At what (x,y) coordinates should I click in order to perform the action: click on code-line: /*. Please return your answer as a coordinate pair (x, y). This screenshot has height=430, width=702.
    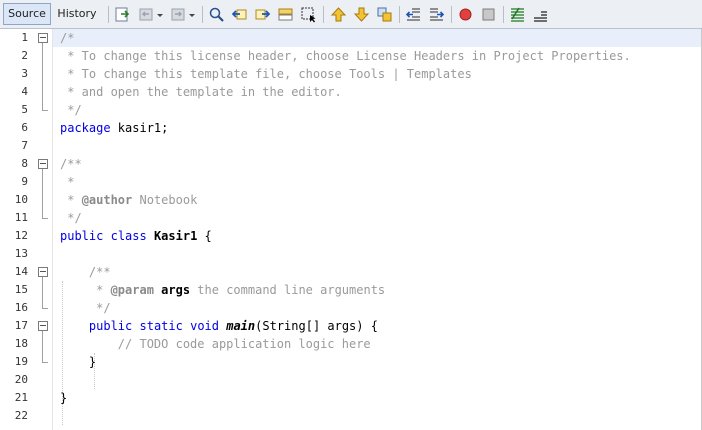
    Looking at the image, I should click on (377, 38).